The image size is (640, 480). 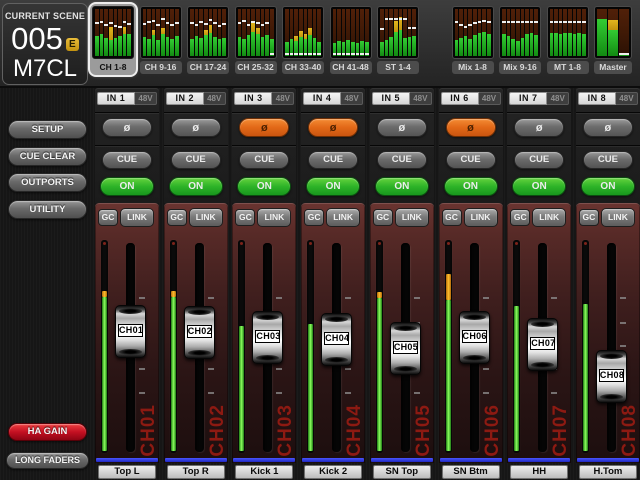 I want to click on utility-button: UTILITY, so click(x=47, y=209).